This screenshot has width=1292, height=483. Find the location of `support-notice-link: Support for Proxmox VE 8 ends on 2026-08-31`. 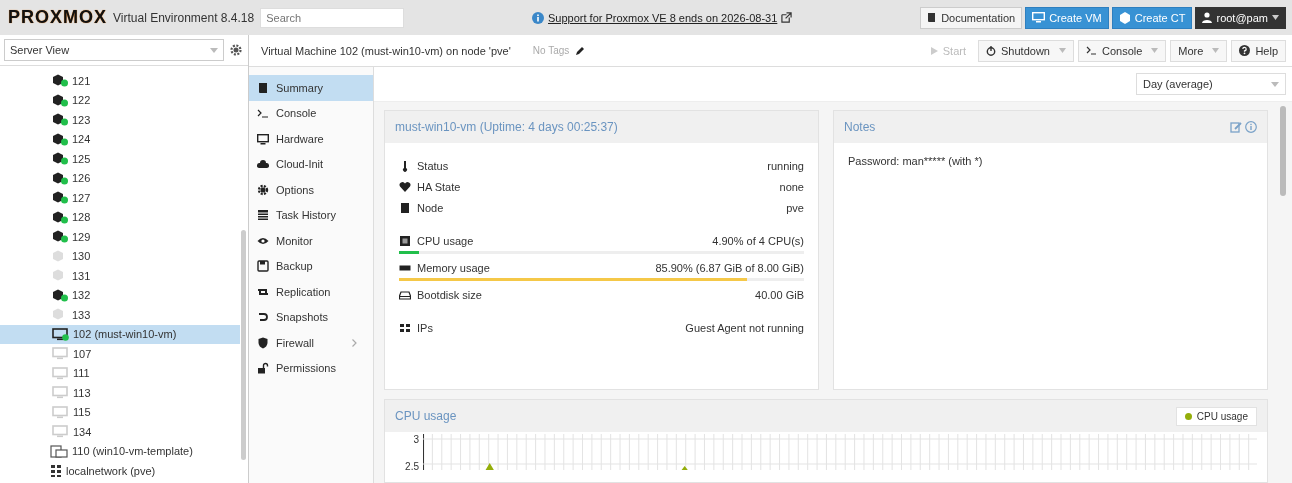

support-notice-link: Support for Proxmox VE 8 ends on 2026-08-31 is located at coordinates (663, 17).